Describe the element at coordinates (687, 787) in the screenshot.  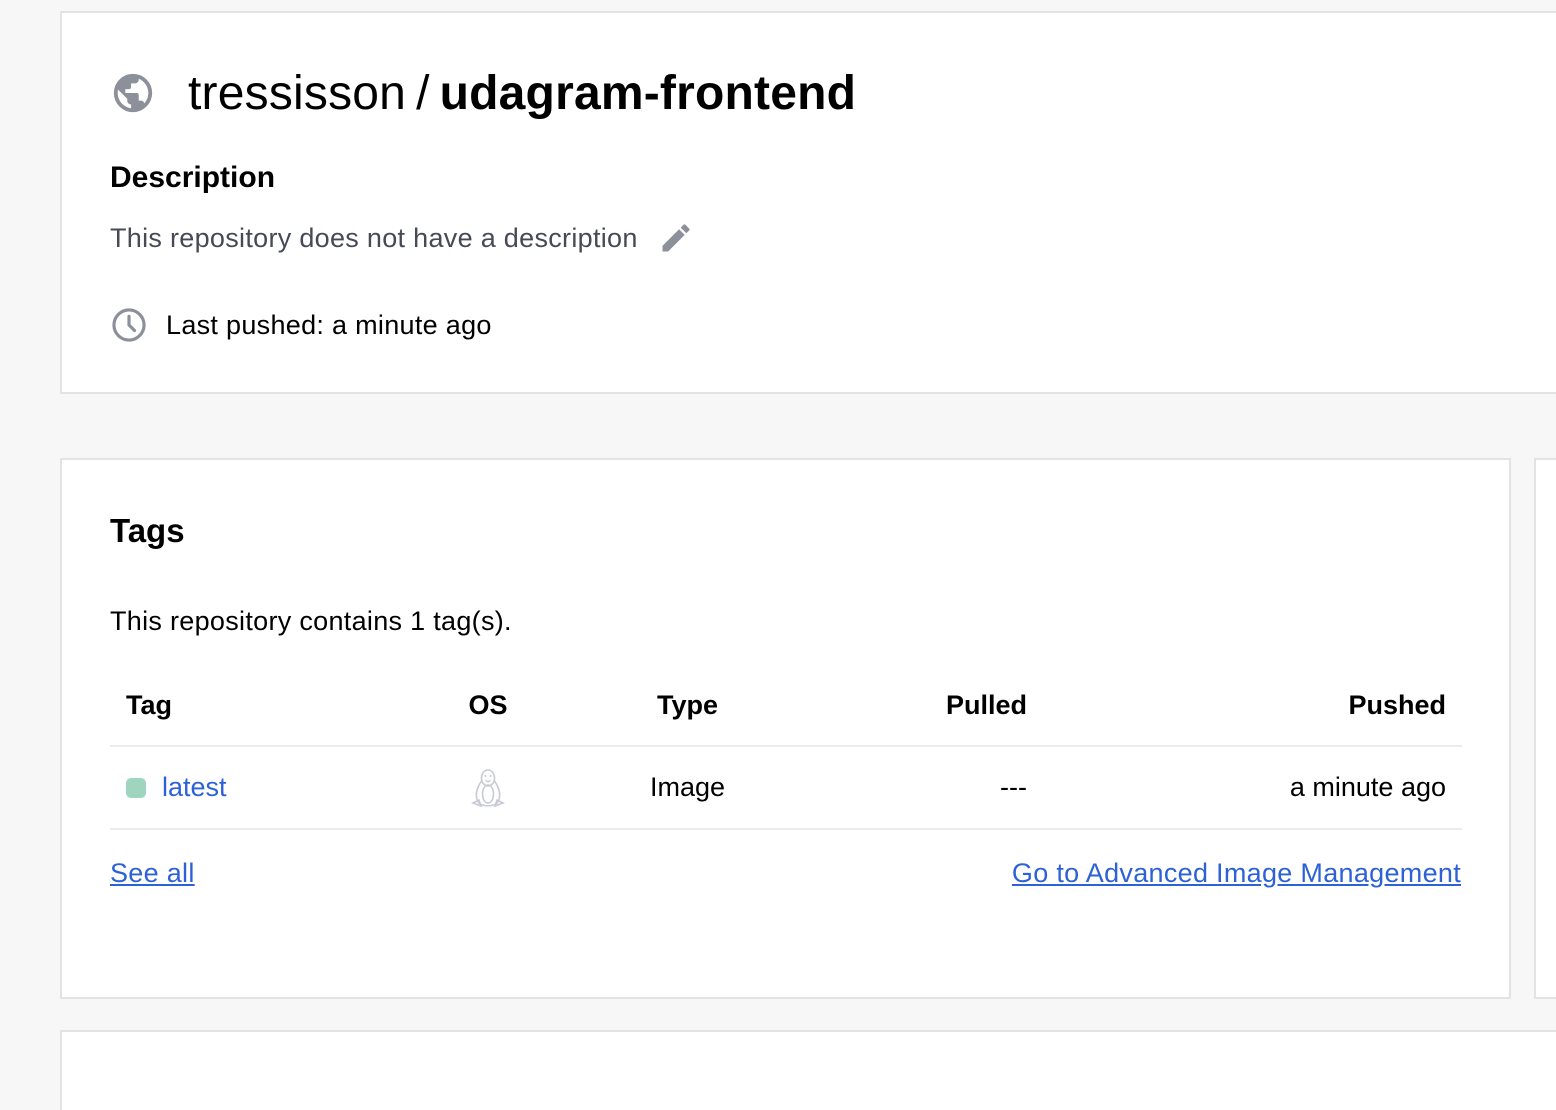
I see `type-cell: Image` at that location.